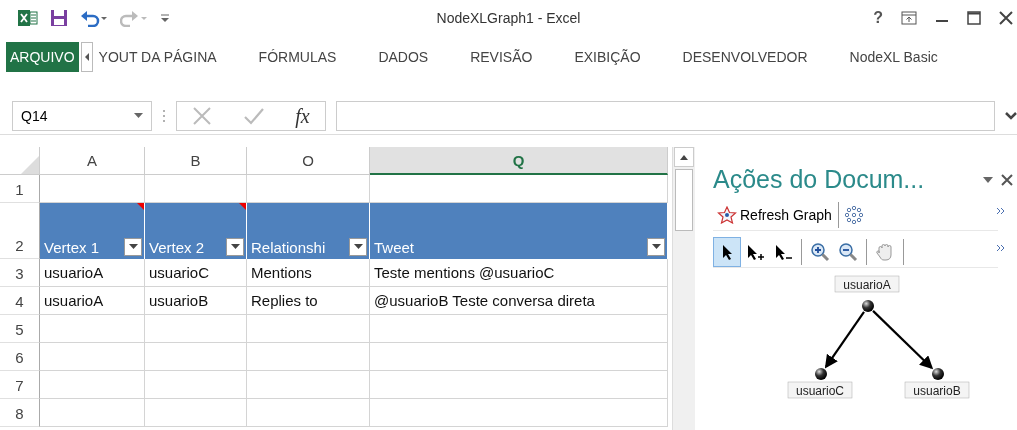 The image size is (1017, 430). What do you see at coordinates (20, 357) in the screenshot?
I see `row-header: 6` at bounding box center [20, 357].